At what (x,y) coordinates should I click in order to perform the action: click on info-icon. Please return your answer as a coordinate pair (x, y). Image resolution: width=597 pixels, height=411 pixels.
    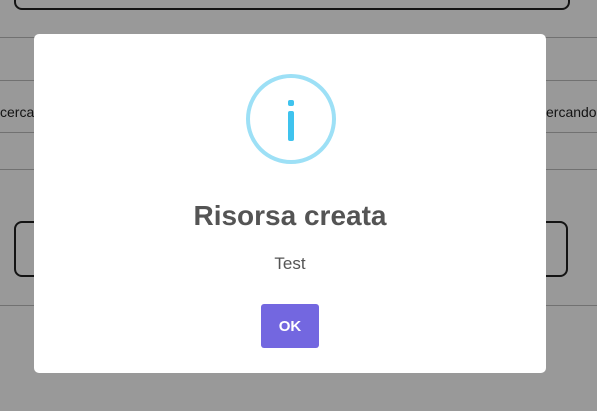
    Looking at the image, I should click on (291, 119).